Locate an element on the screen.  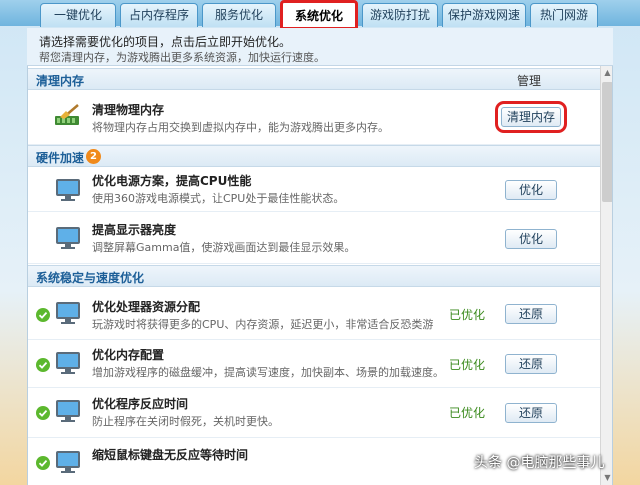
clean-memory-button: 清理内存 is located at coordinates (531, 117).